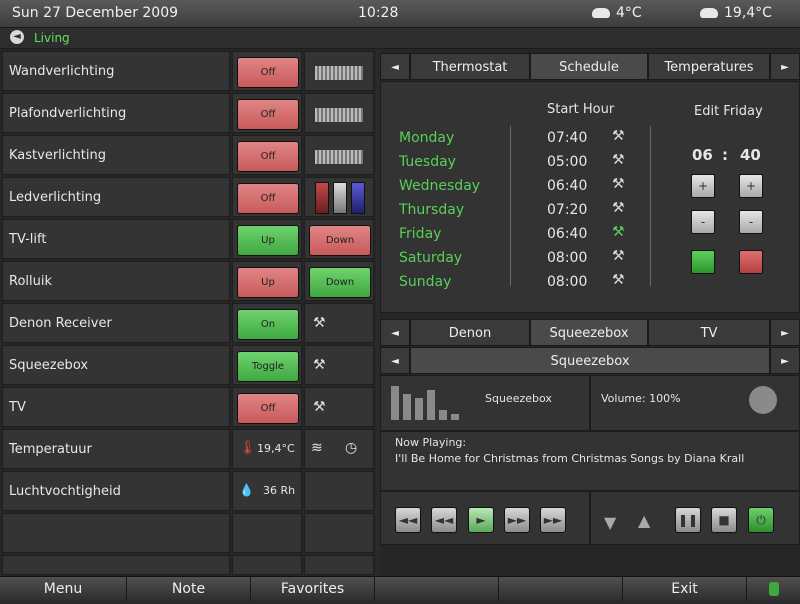 This screenshot has width=800, height=604. I want to click on device-row: Plafondverlichting Off, so click(188, 113).